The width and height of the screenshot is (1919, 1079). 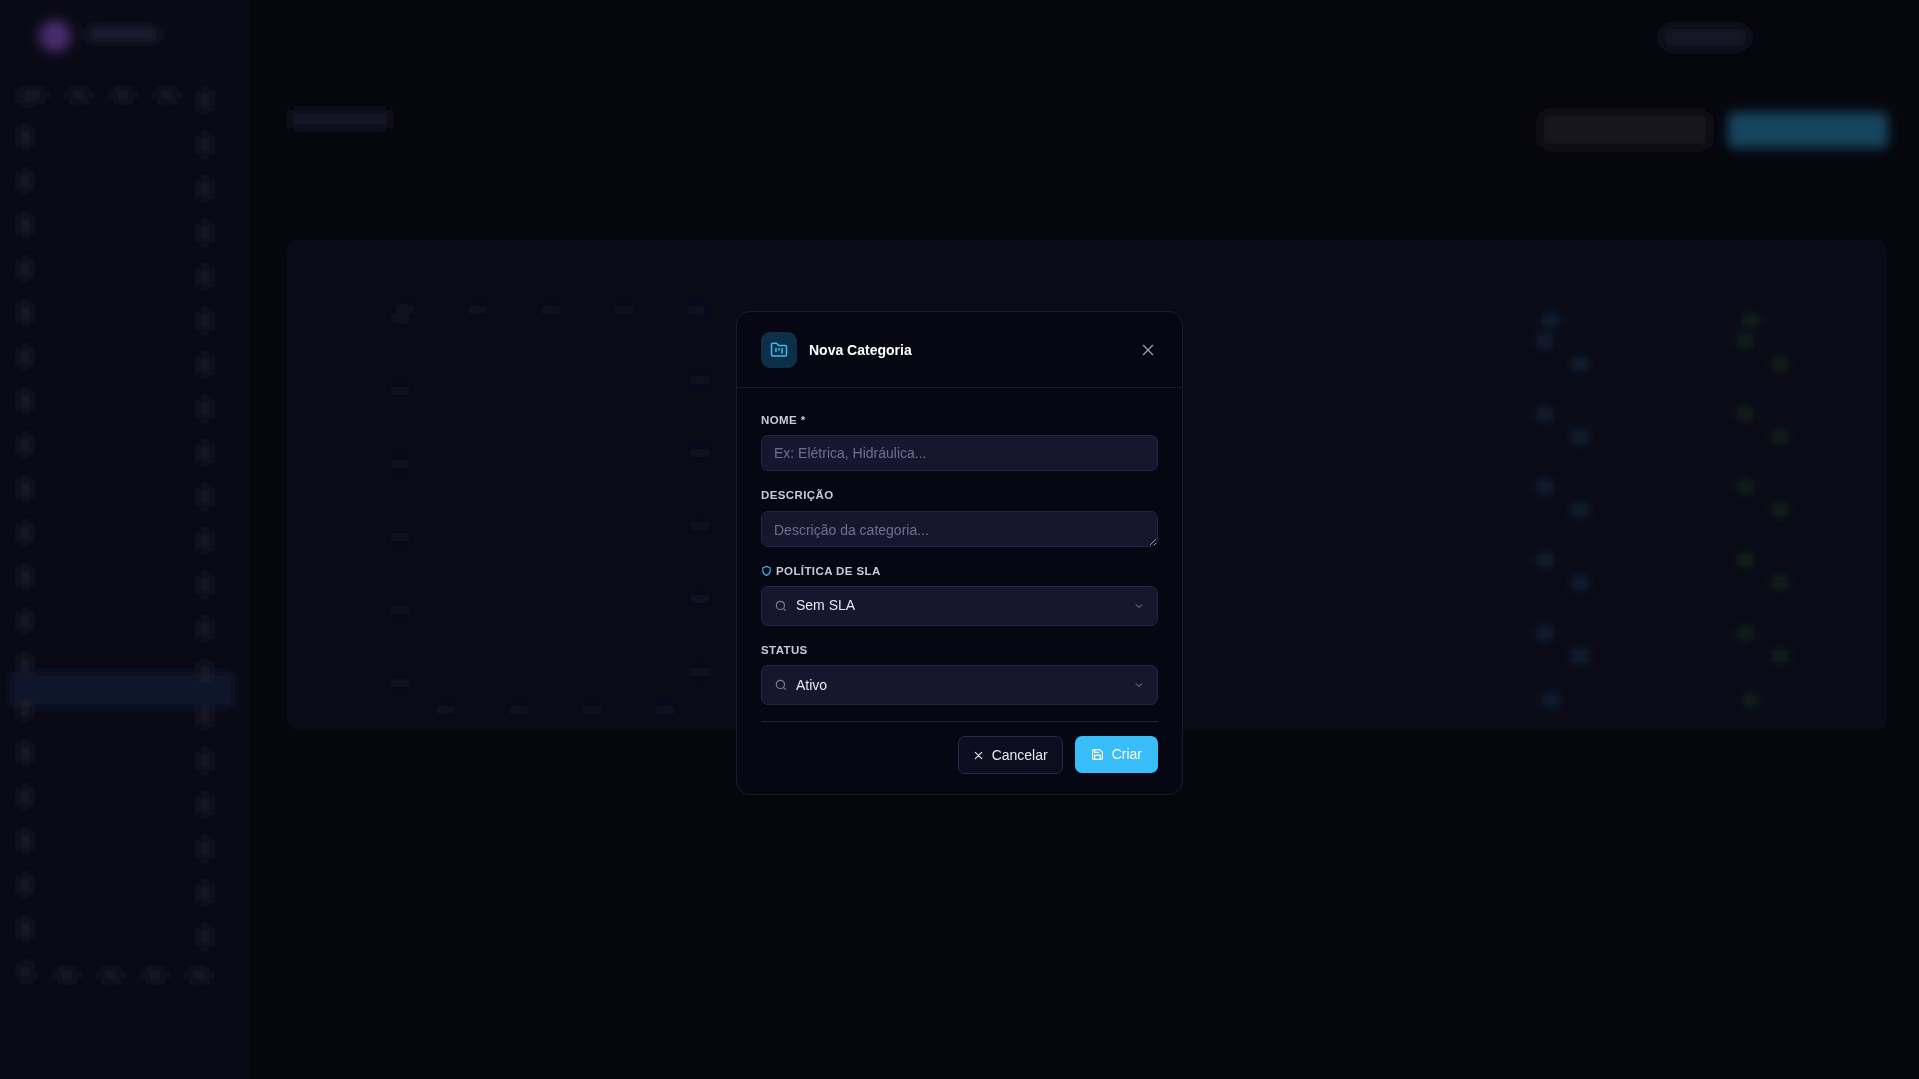 What do you see at coordinates (784, 650) in the screenshot?
I see `field-label: STATUS` at bounding box center [784, 650].